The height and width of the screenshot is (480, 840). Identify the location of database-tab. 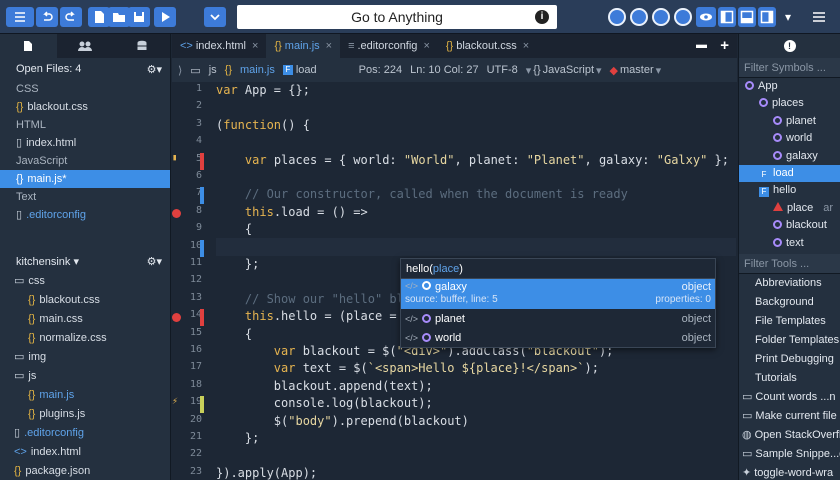
(141, 46).